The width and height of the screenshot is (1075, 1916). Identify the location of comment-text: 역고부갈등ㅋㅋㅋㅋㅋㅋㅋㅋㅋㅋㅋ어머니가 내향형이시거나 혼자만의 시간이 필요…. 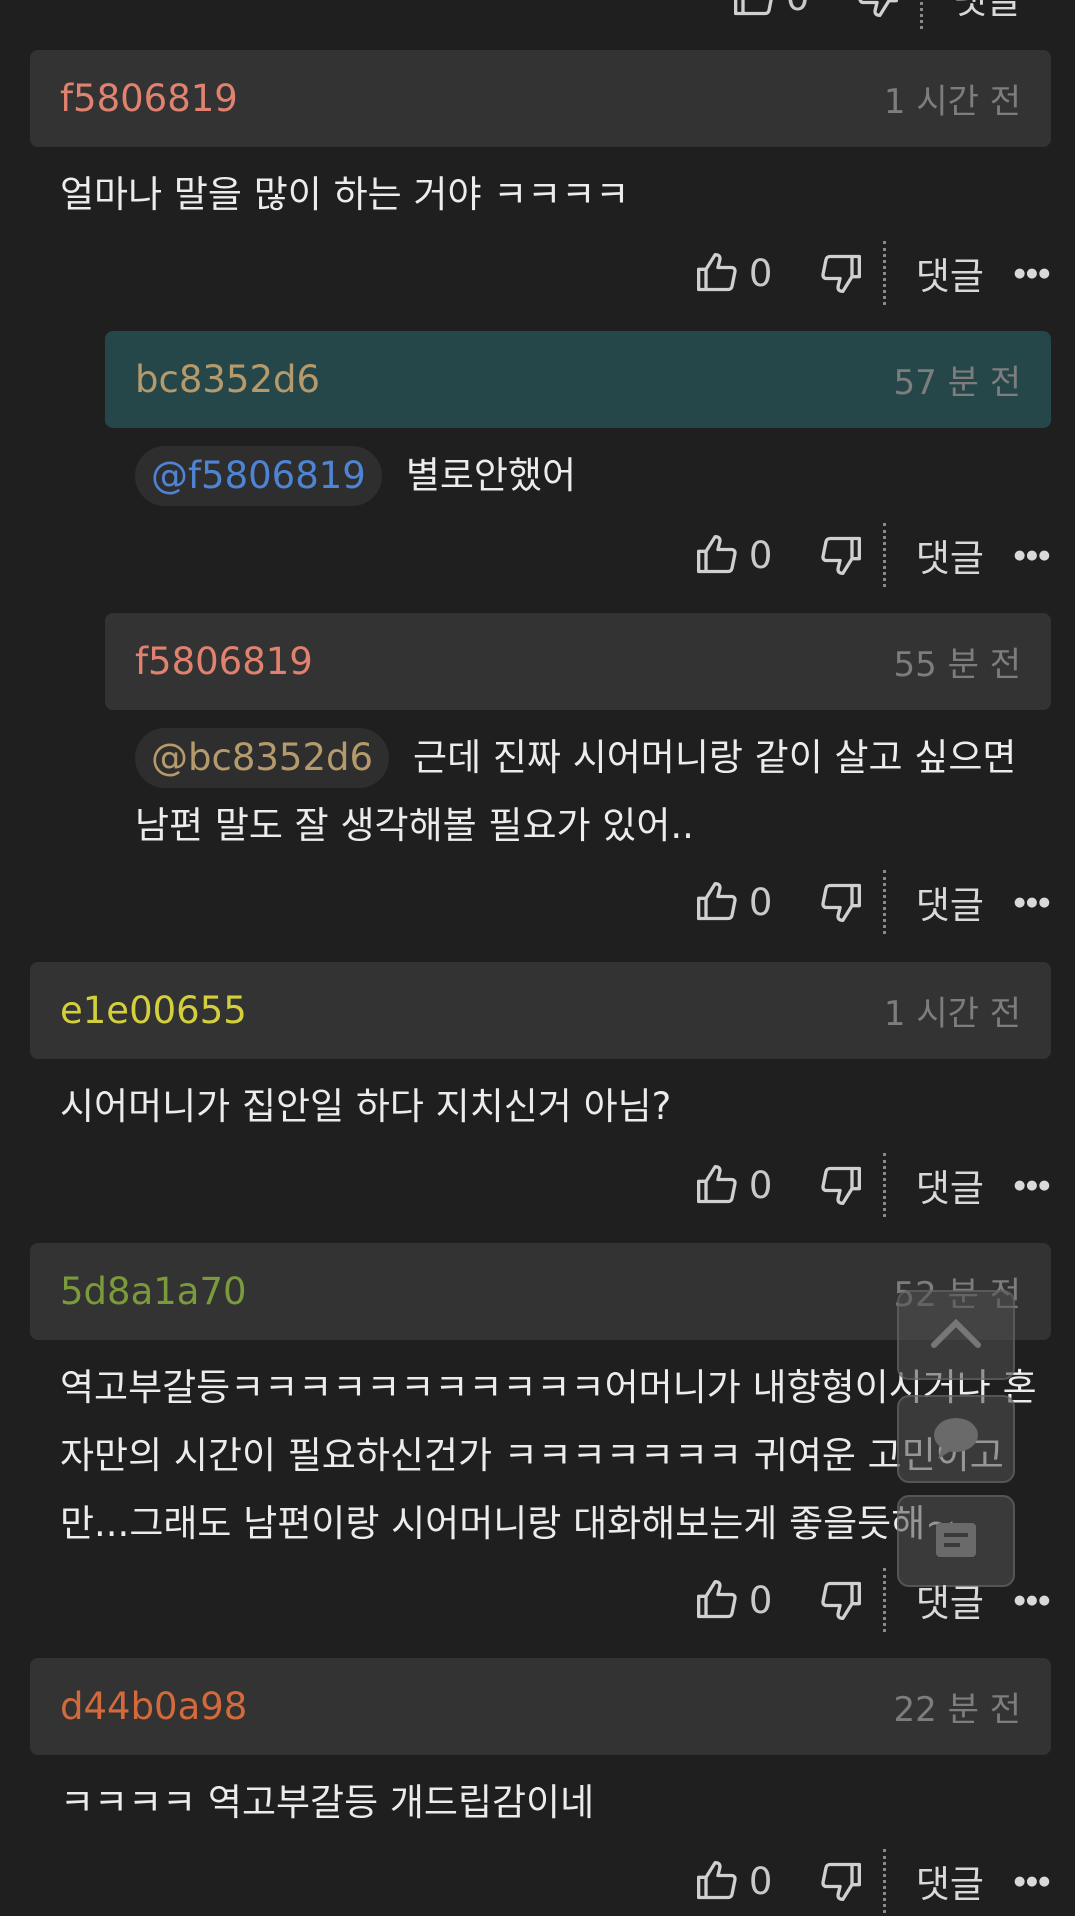
(548, 1455).